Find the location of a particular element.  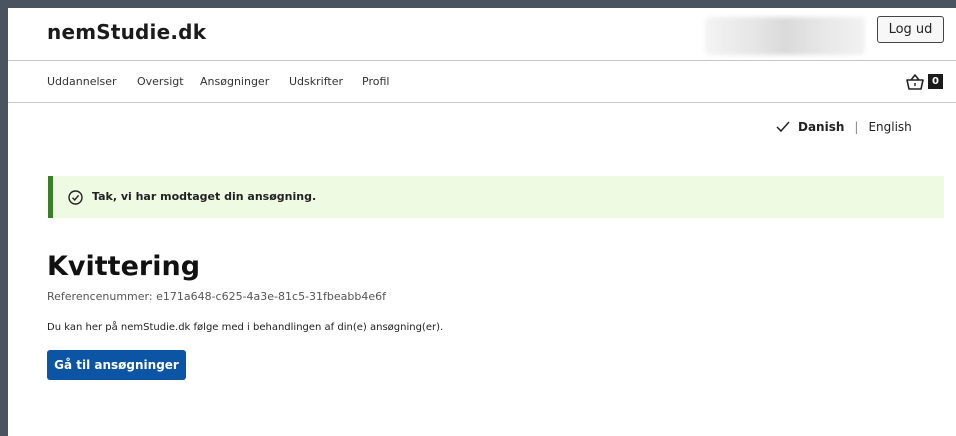

brand-logo: nemStudie.dk is located at coordinates (126, 32).